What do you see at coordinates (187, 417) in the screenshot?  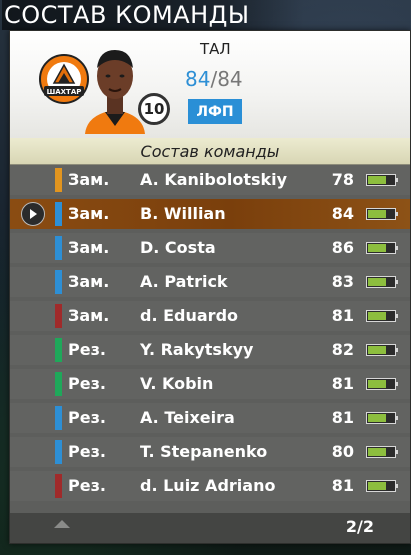 I see `player-row-name: A. Teixeira` at bounding box center [187, 417].